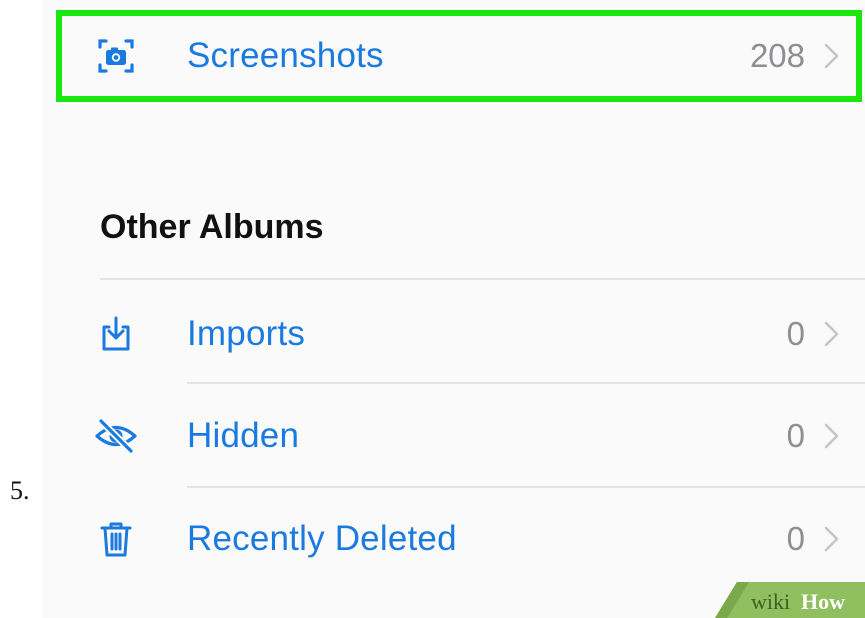 This screenshot has height=618, width=865. What do you see at coordinates (246, 333) in the screenshot?
I see `album-label-imports: Imports` at bounding box center [246, 333].